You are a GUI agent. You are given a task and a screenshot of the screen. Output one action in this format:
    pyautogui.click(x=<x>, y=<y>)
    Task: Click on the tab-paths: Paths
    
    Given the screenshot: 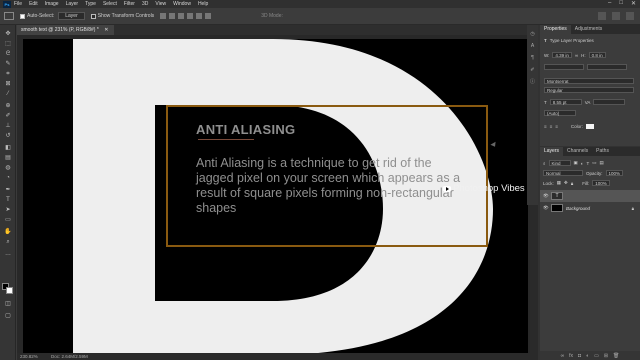 What is the action you would take?
    pyautogui.click(x=602, y=151)
    